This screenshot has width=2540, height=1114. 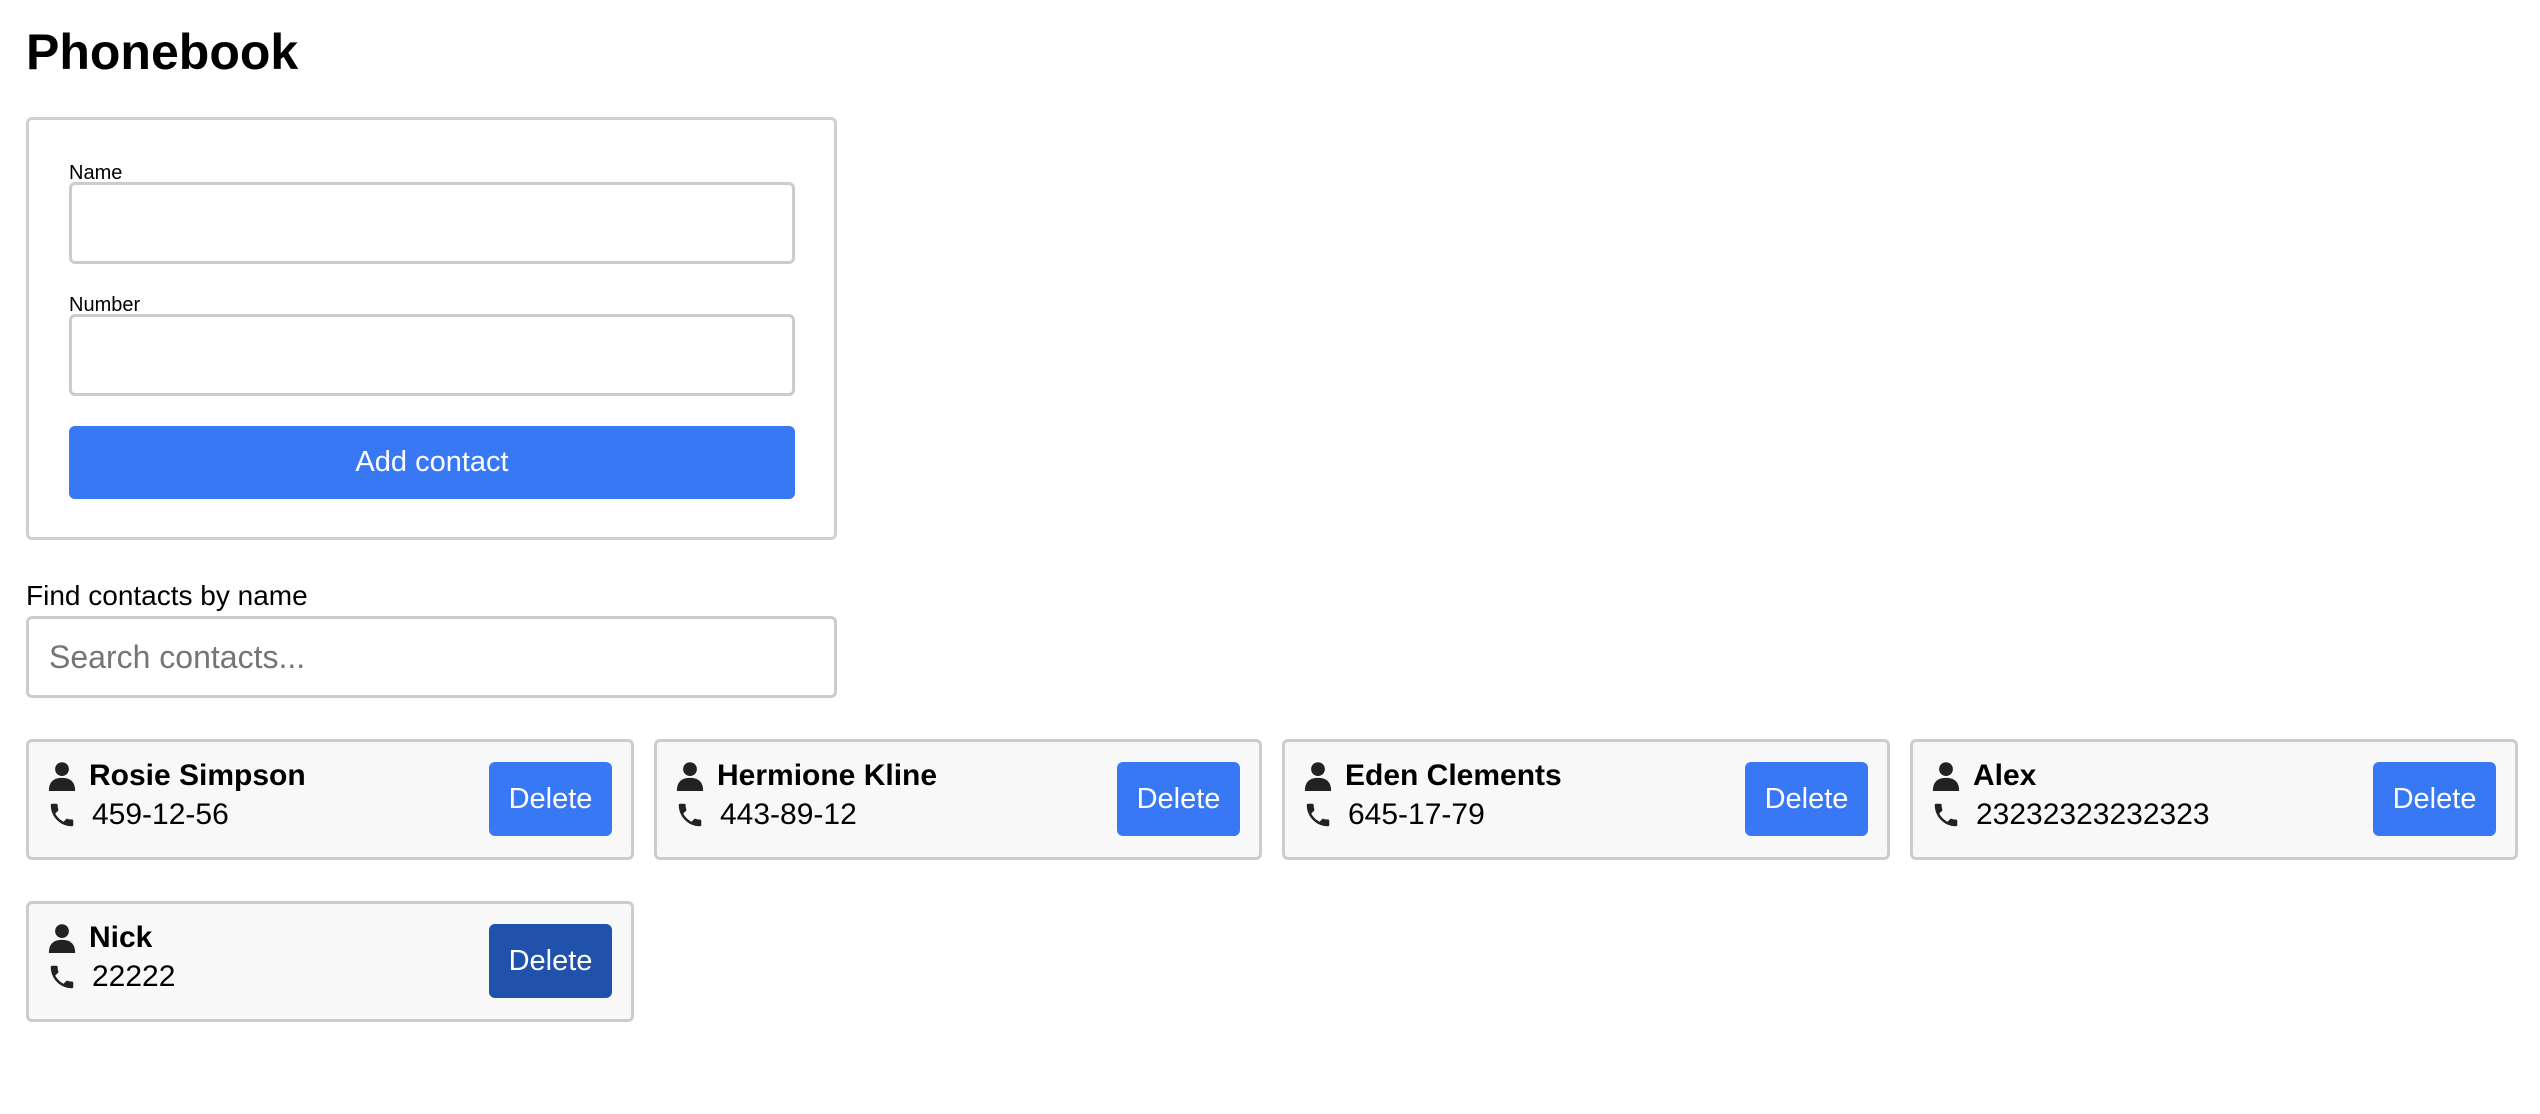 I want to click on contact-number-row: 459-12-56, so click(x=138, y=815).